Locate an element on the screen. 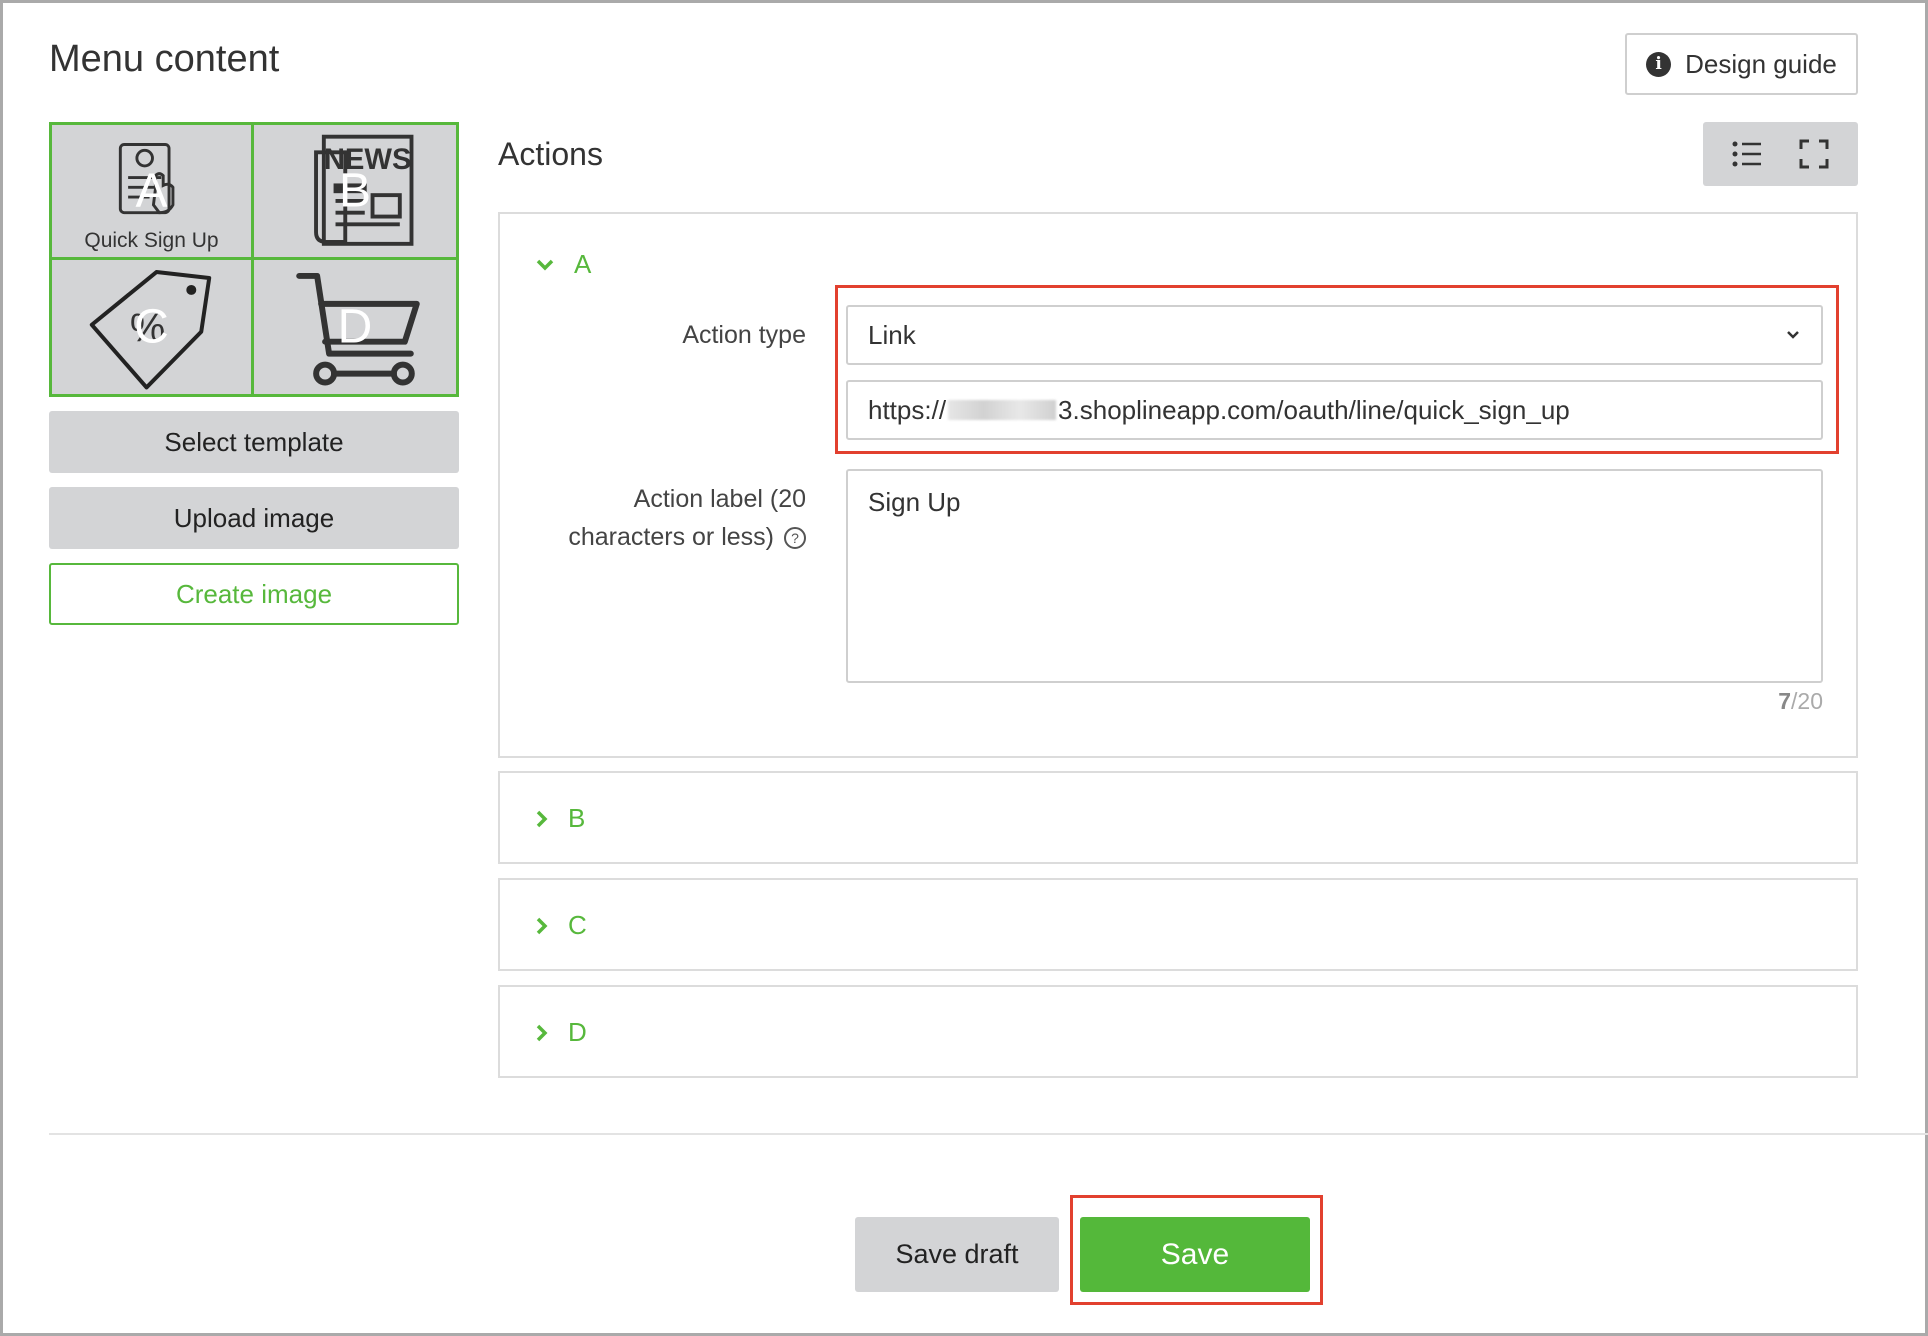  action-label-textarea: Sign Up is located at coordinates (1334, 576).